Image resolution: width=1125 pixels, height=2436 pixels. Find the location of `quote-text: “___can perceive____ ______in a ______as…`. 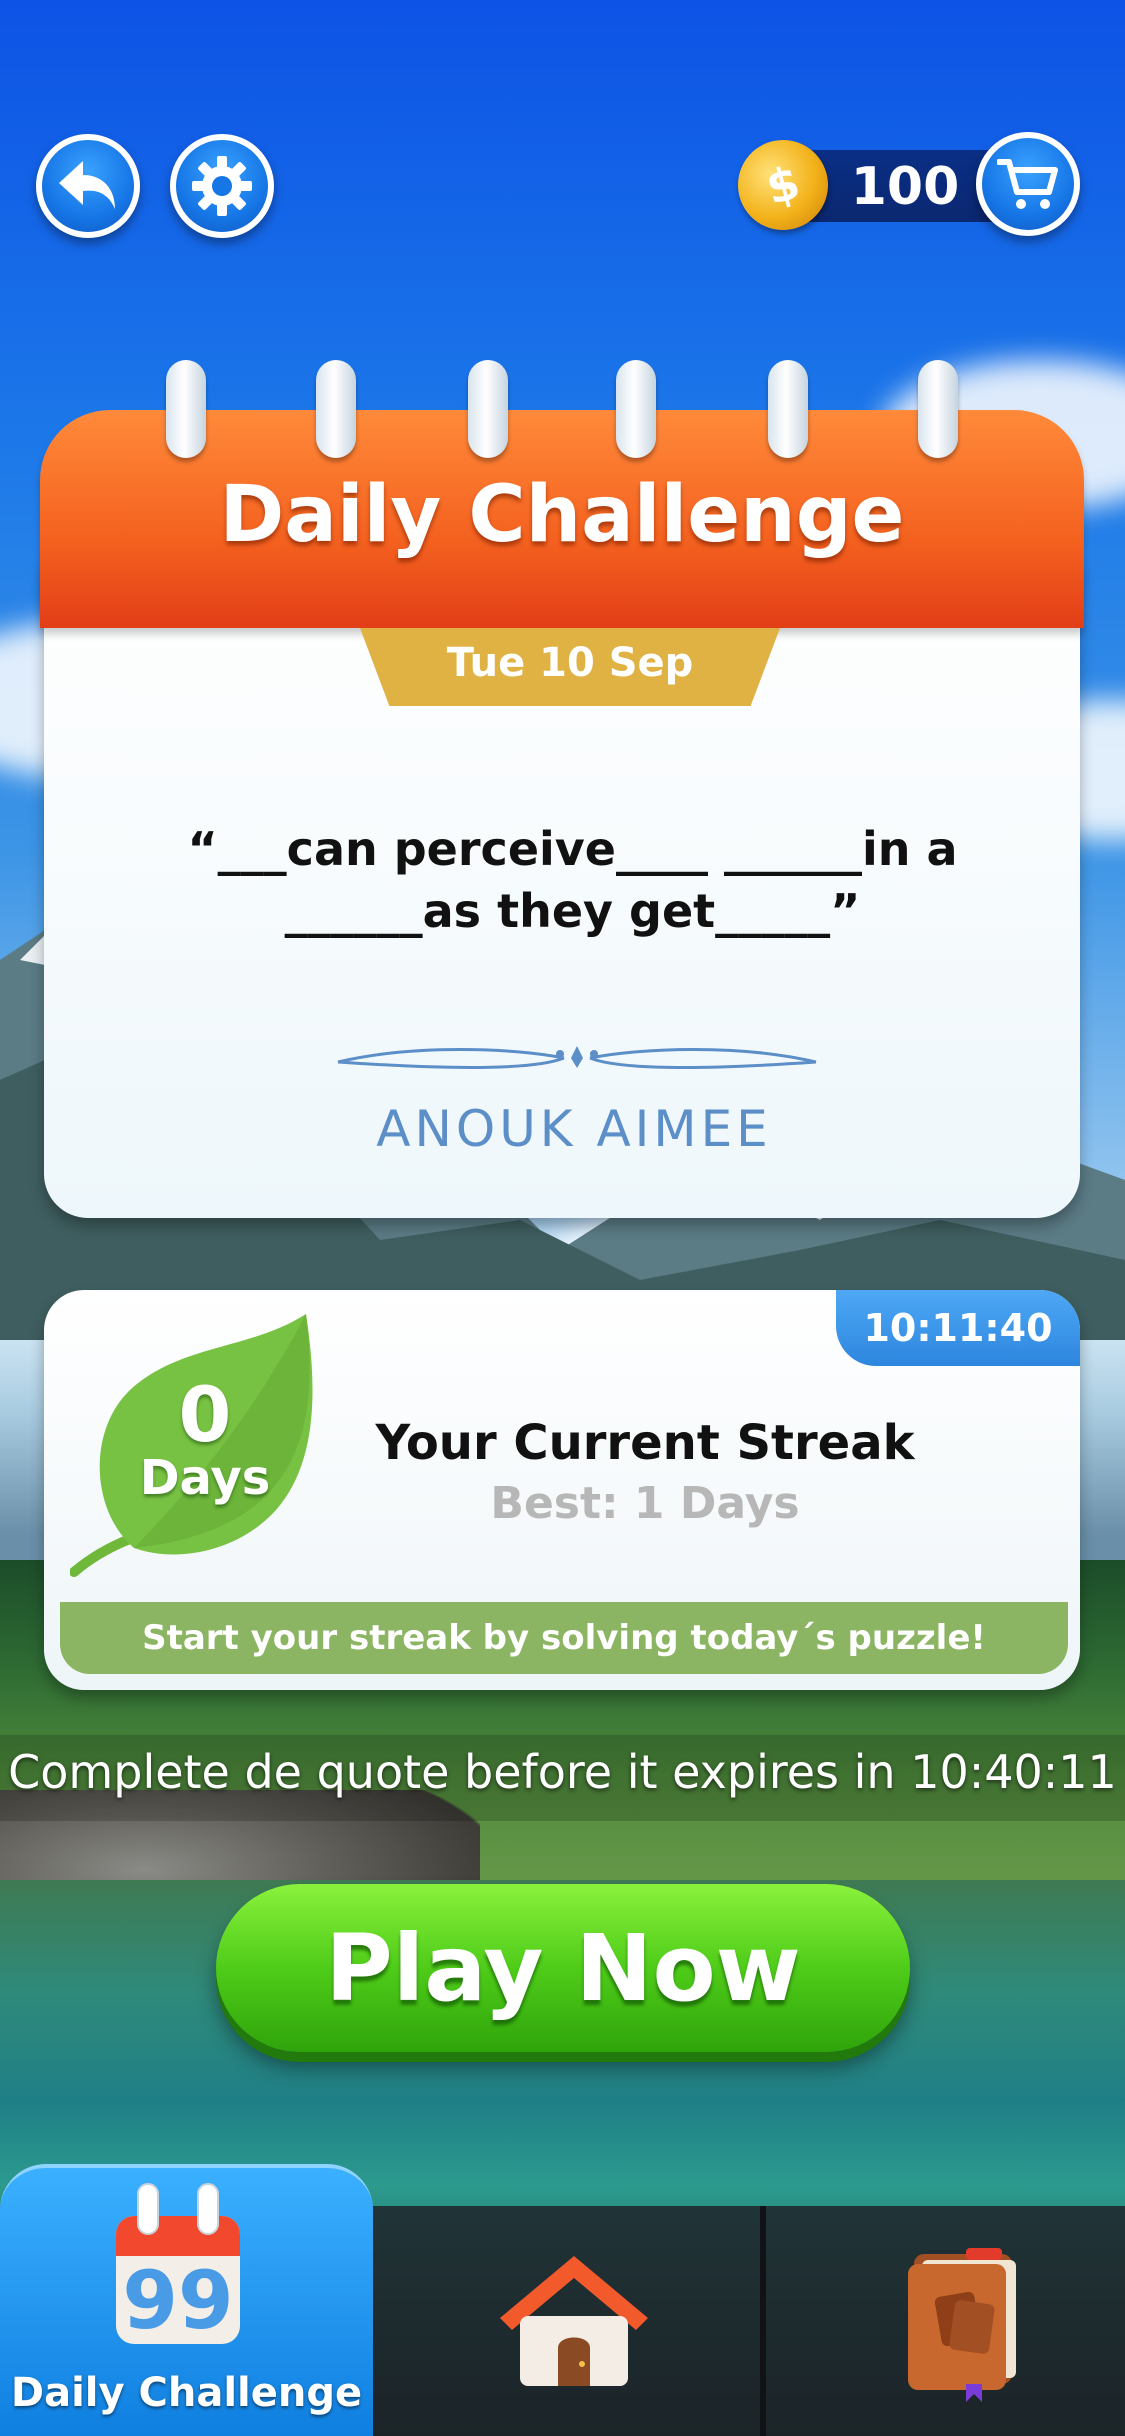

quote-text: “___can perceive____ ______in a ______as… is located at coordinates (572, 880).